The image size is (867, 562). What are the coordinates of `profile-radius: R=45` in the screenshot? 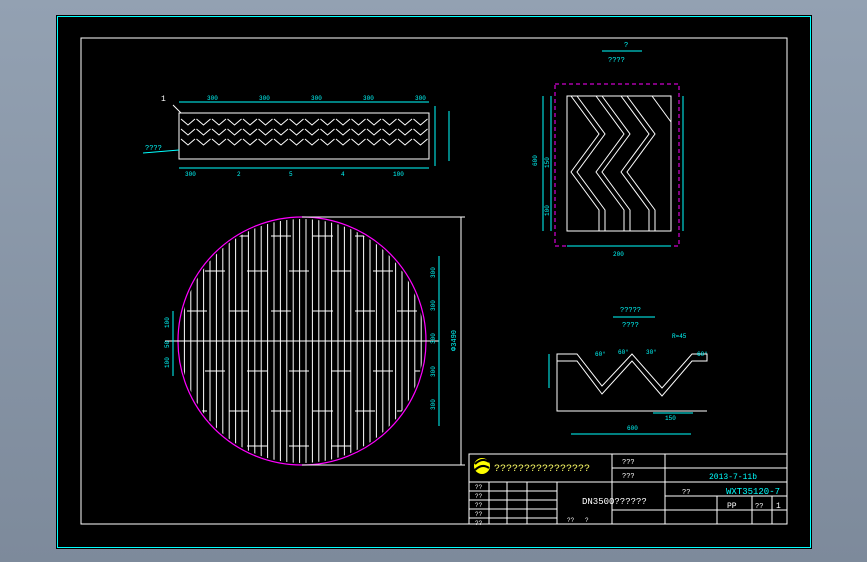 It's located at (679, 336).